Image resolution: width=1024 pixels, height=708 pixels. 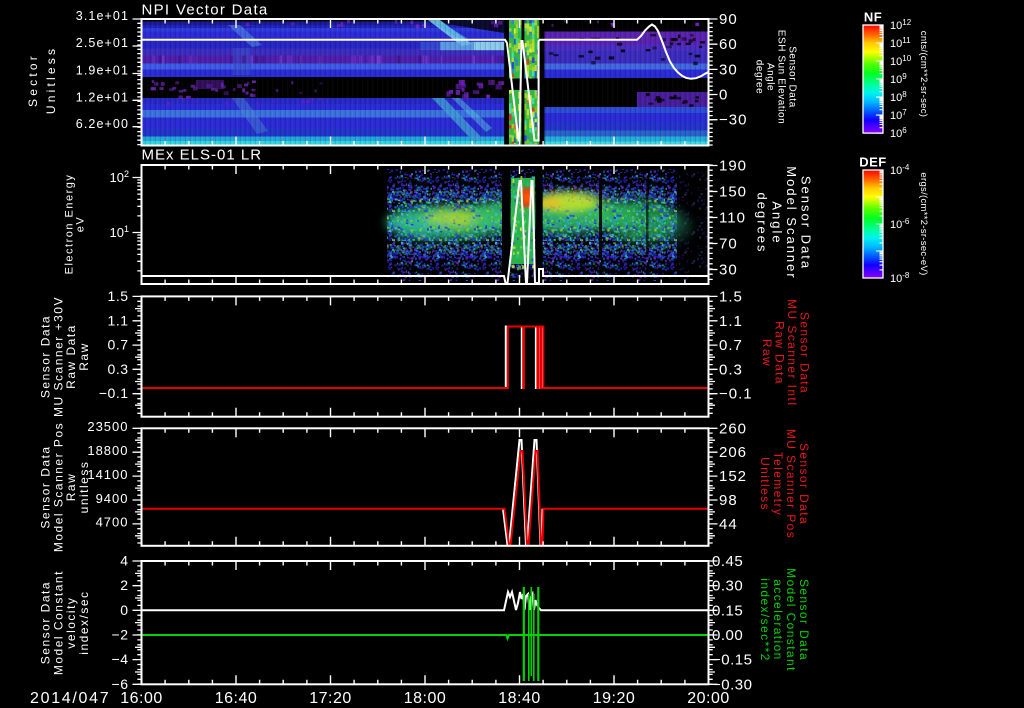 I want to click on svg-text: index/sec, so click(x=84, y=622).